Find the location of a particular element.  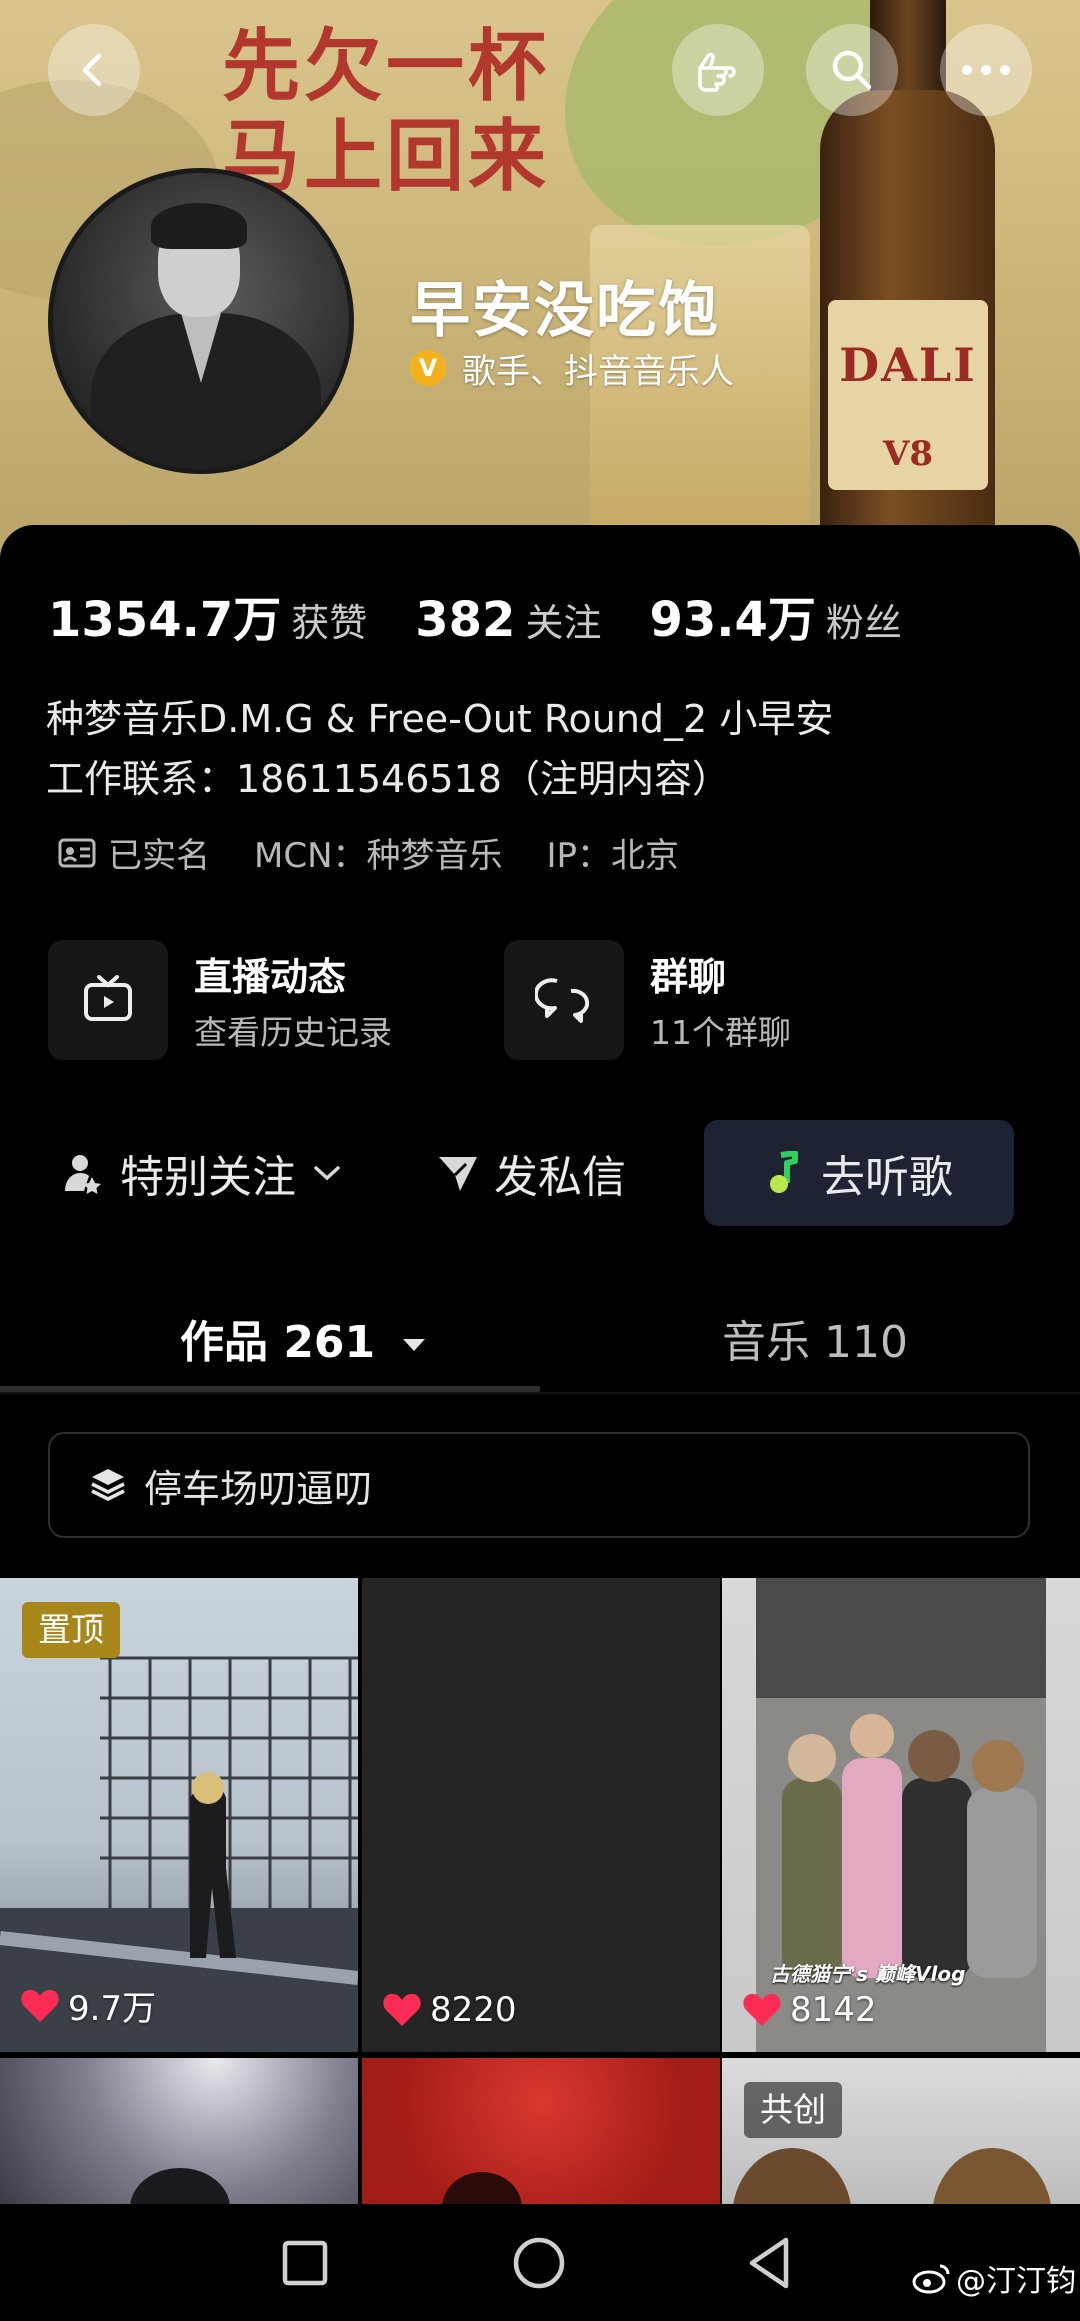

video-likes-count: 9.7万 is located at coordinates (112, 2009).